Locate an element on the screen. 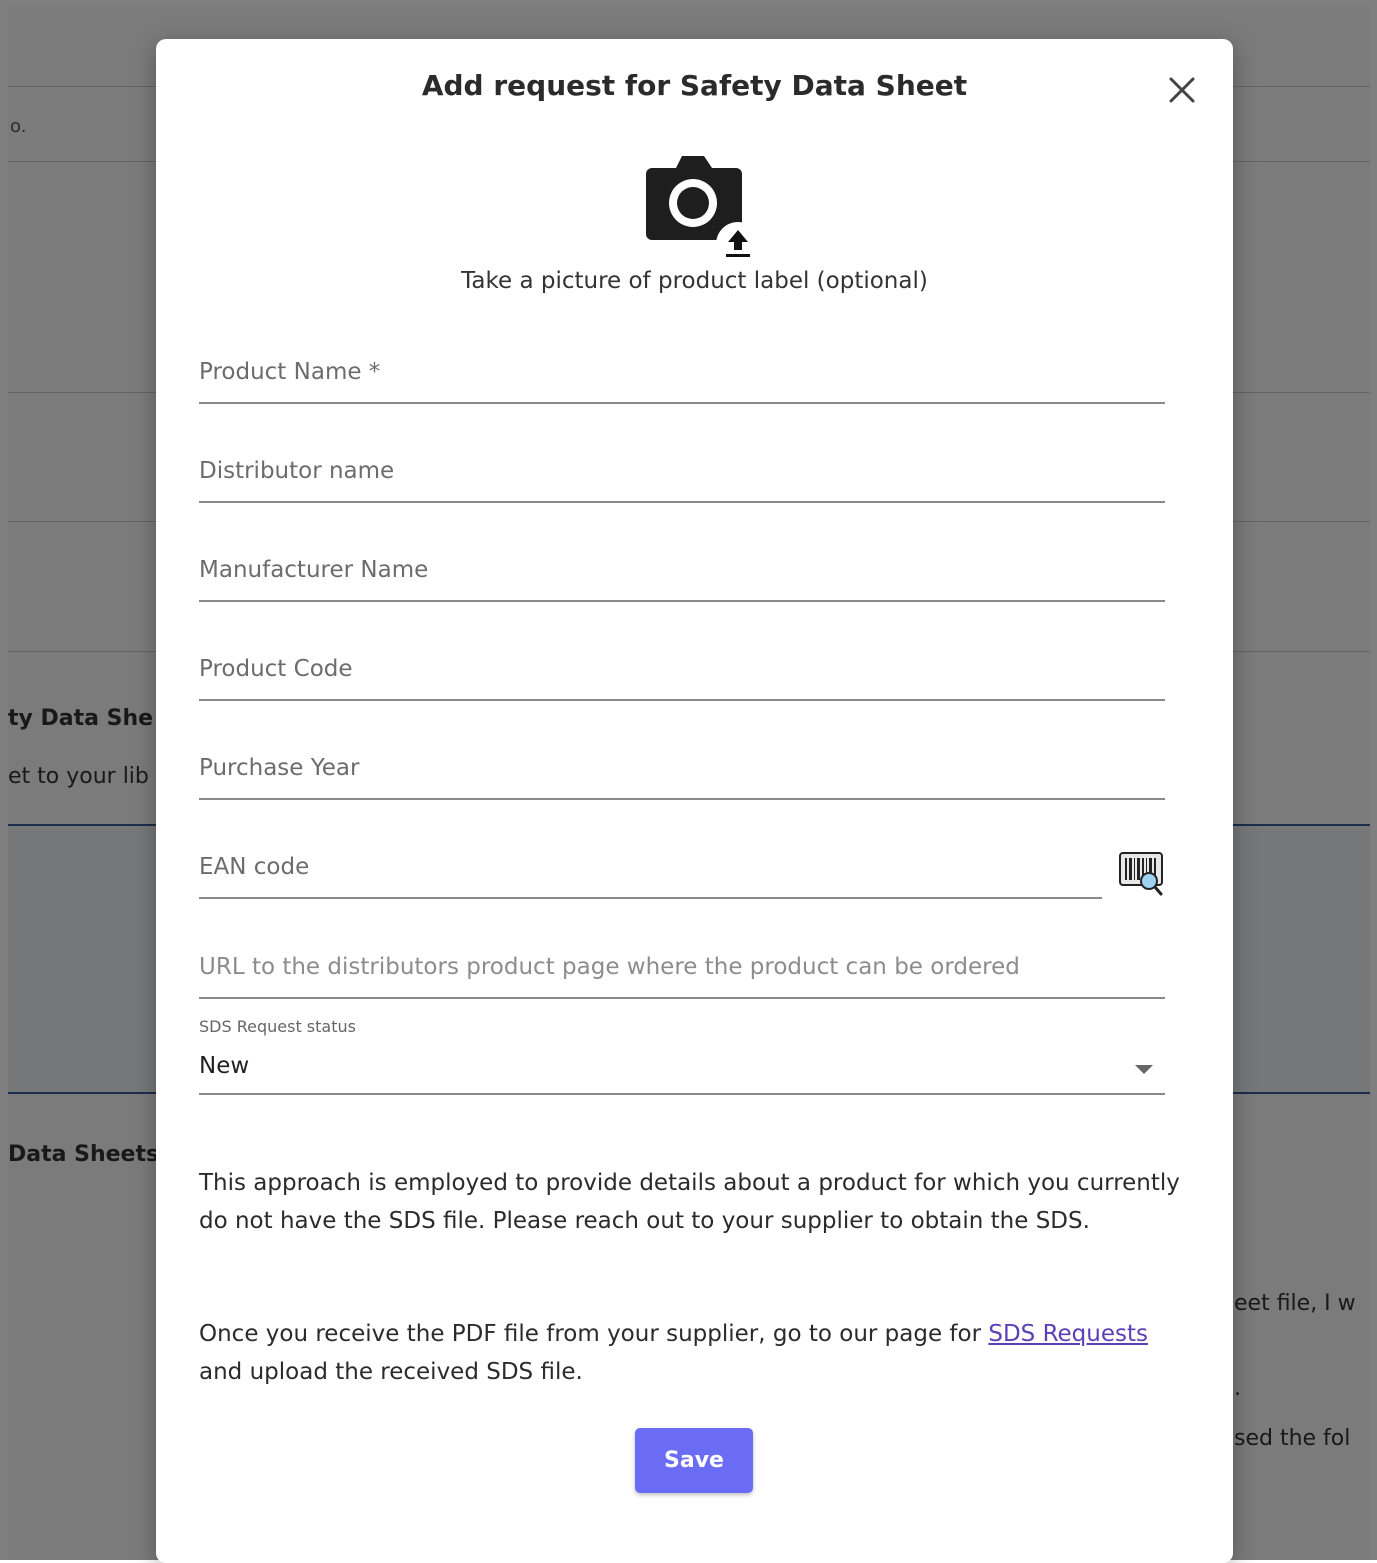 This screenshot has height=1563, width=1377. sds-requests-link: SDS Requests is located at coordinates (1068, 1334).